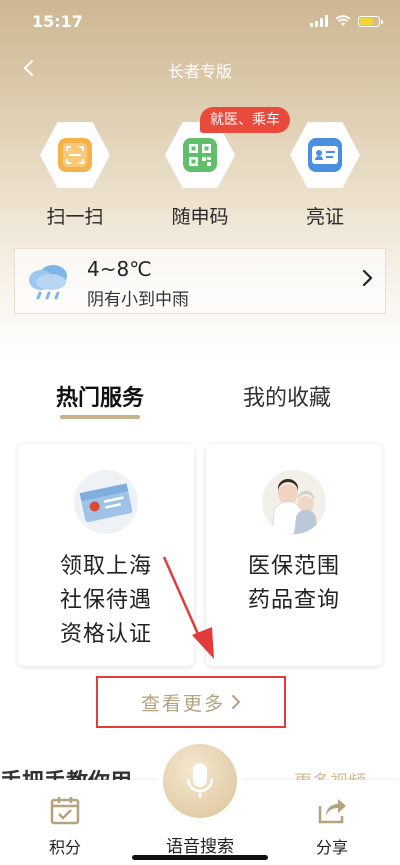  Describe the element at coordinates (200, 857) in the screenshot. I see `home-indicator` at that location.